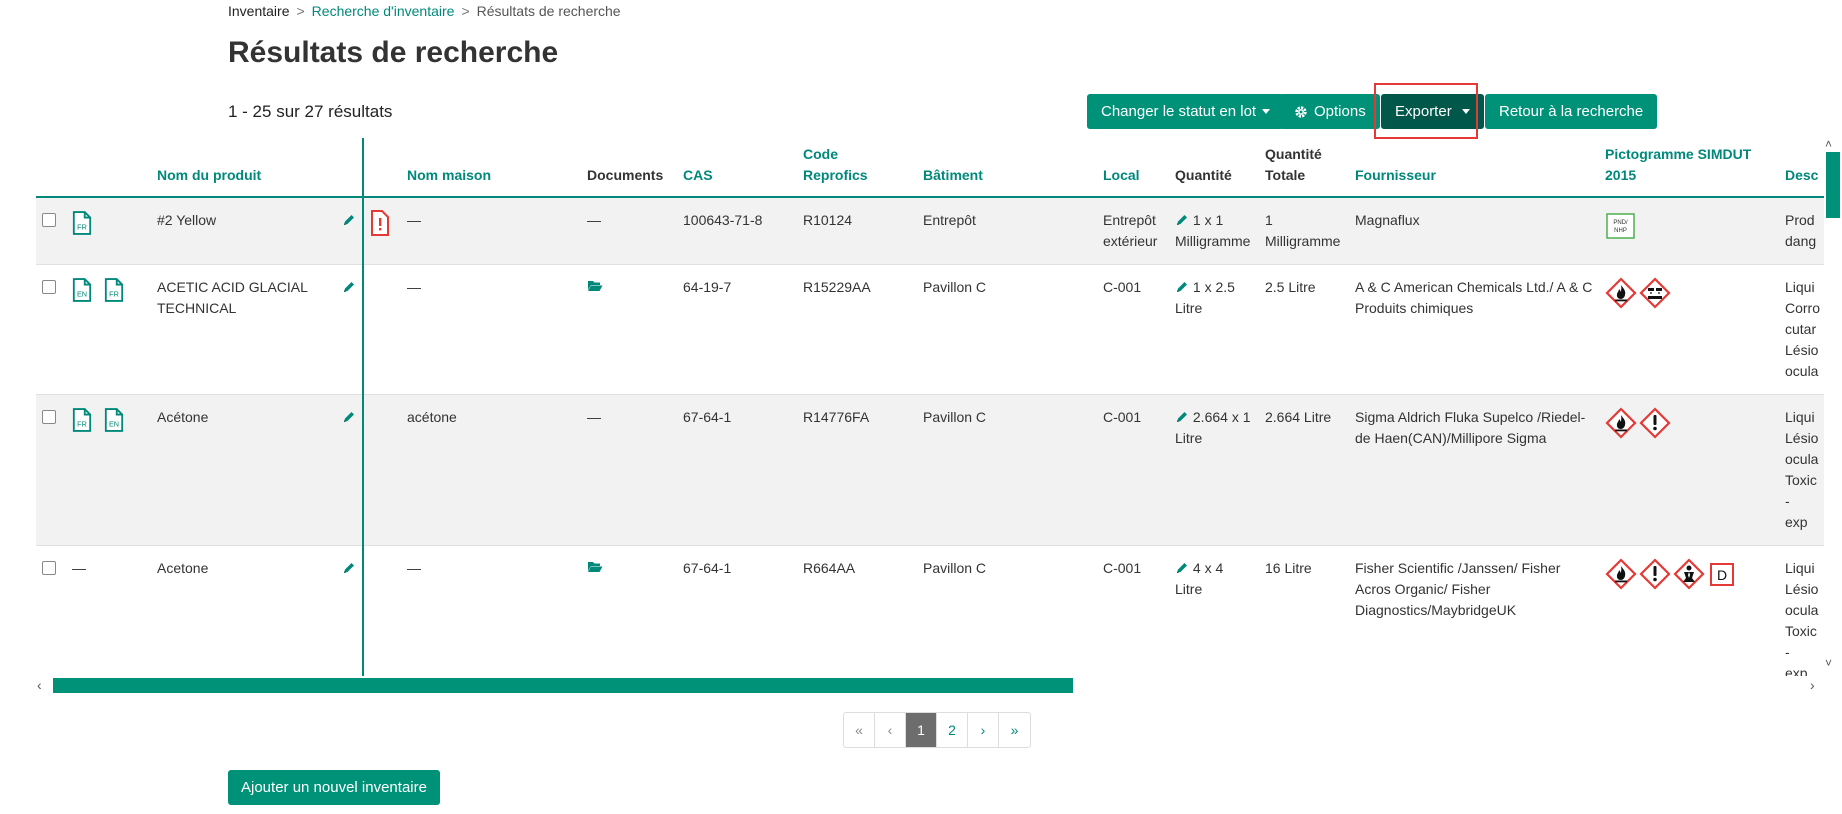 The height and width of the screenshot is (814, 1842). I want to click on header-reprofics: Code Reprofics, so click(857, 168).